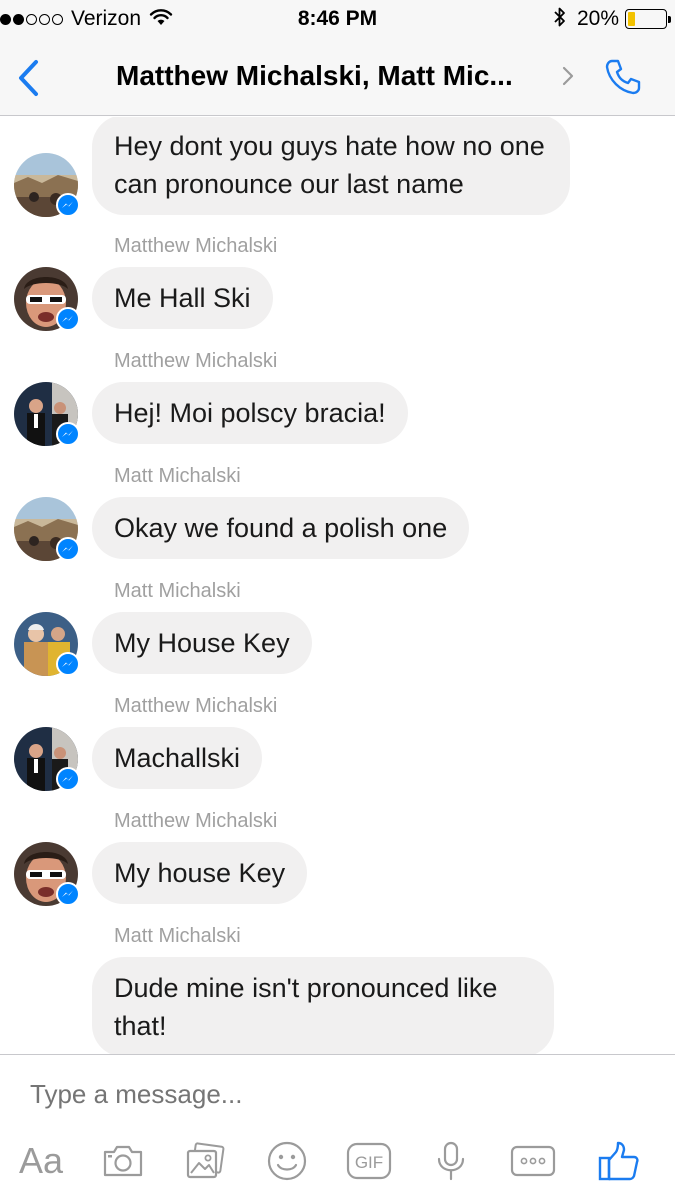 Image resolution: width=675 pixels, height=1200 pixels. Describe the element at coordinates (123, 1161) in the screenshot. I see `camera-icon` at that location.